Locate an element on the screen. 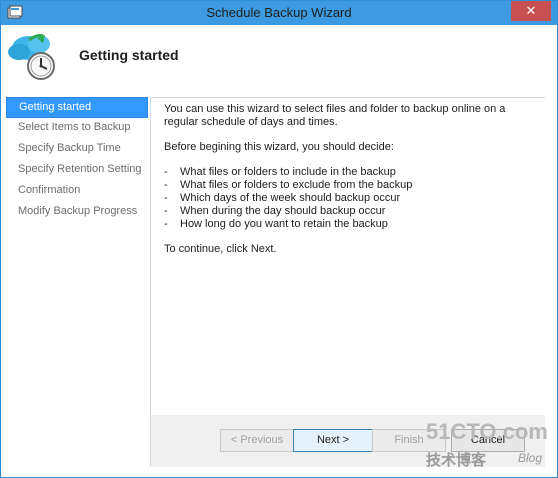 This screenshot has width=558, height=478. window-title: Schedule Backup Wizard is located at coordinates (279, 12).